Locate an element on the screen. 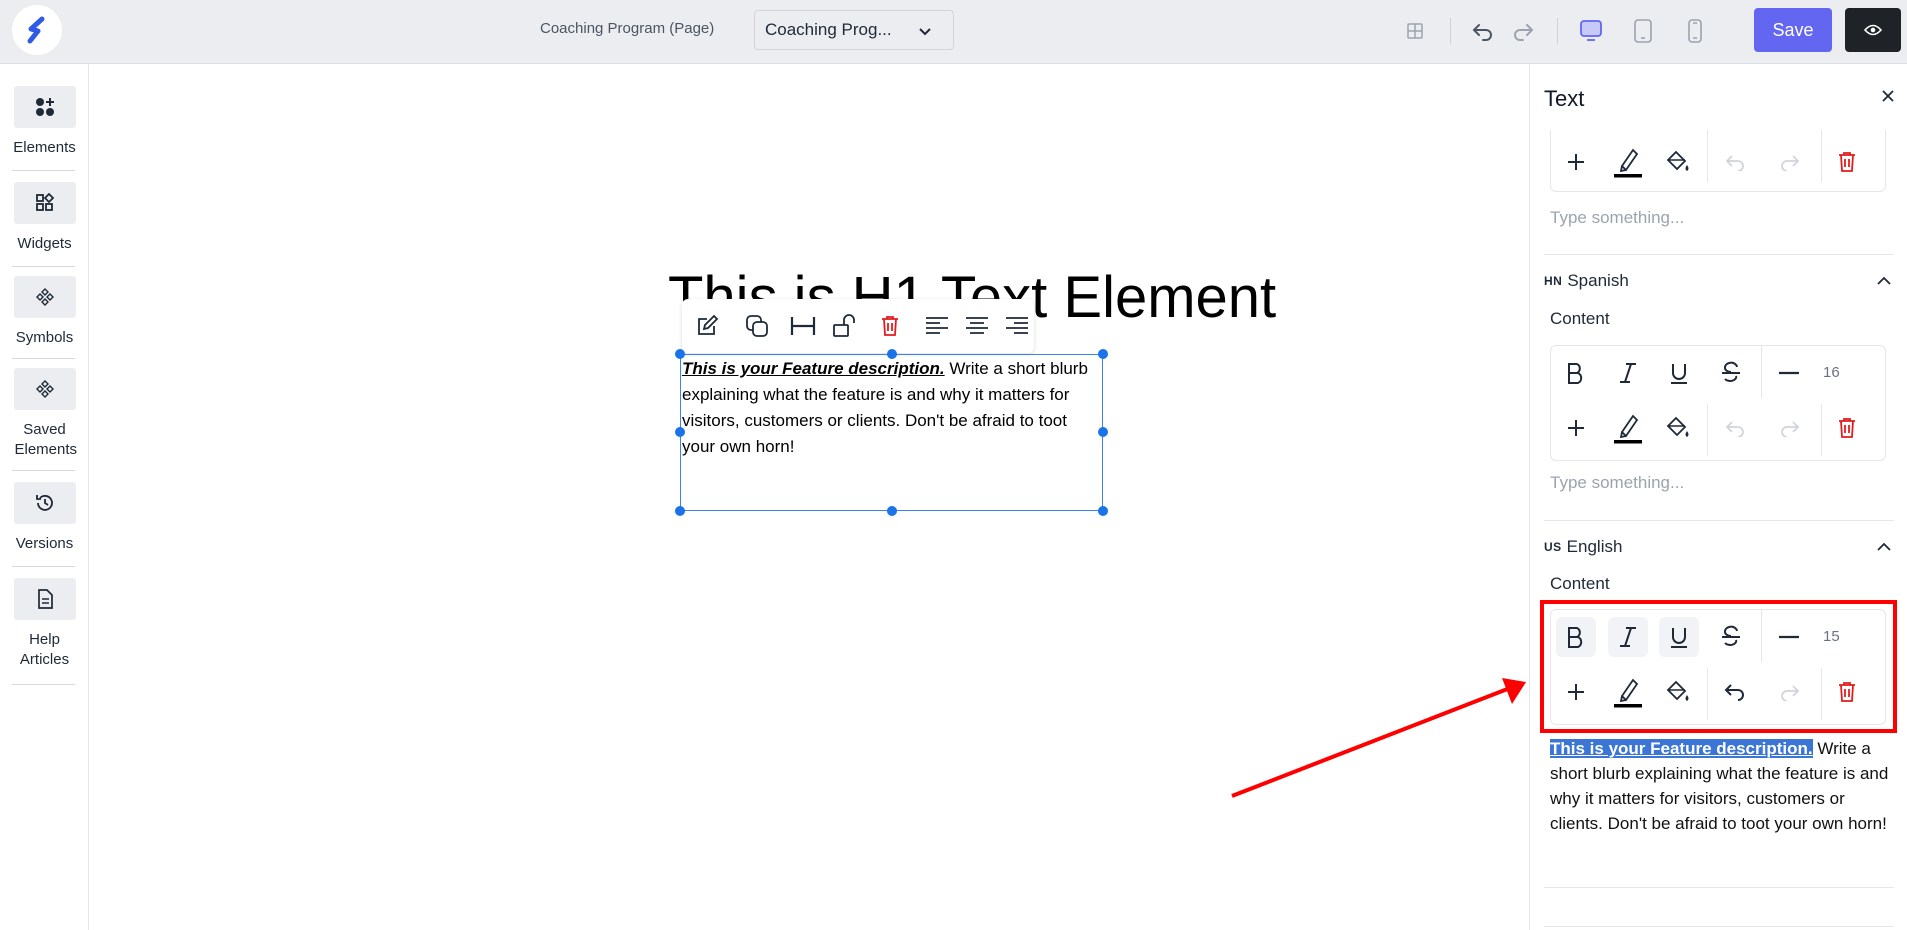 The height and width of the screenshot is (930, 1907). lang-name: English is located at coordinates (1594, 546).